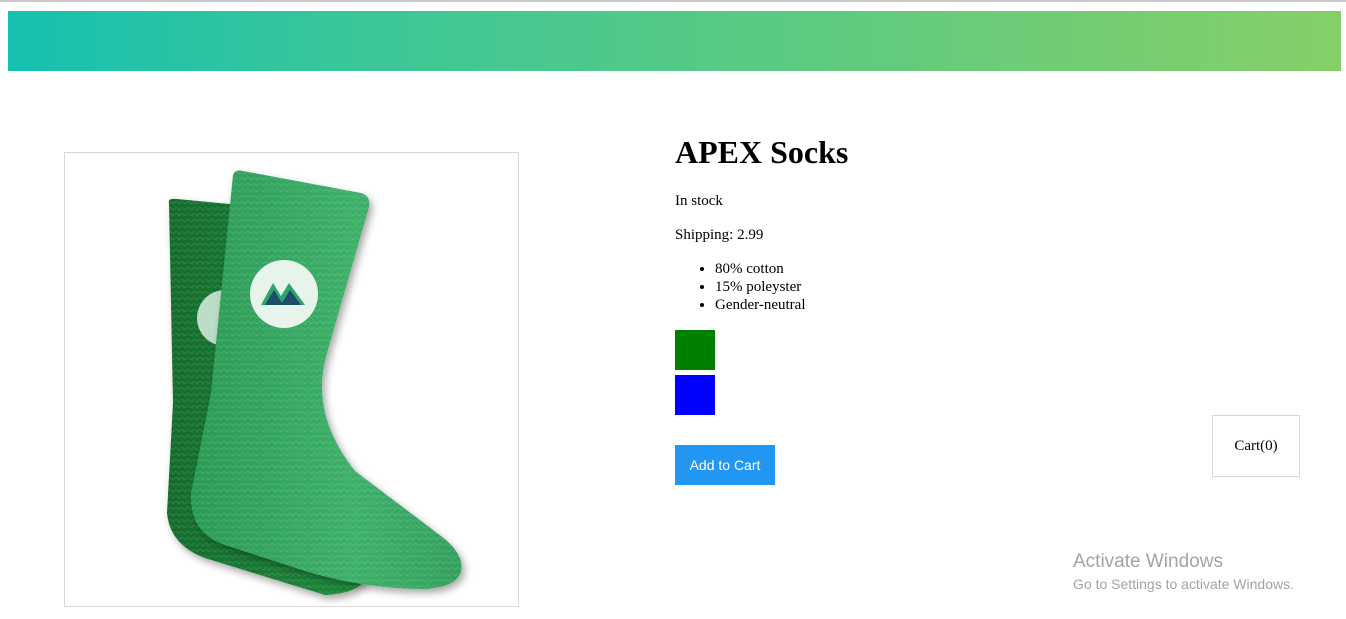 The width and height of the screenshot is (1346, 619). What do you see at coordinates (673, 1) in the screenshot?
I see `browser-top-border` at bounding box center [673, 1].